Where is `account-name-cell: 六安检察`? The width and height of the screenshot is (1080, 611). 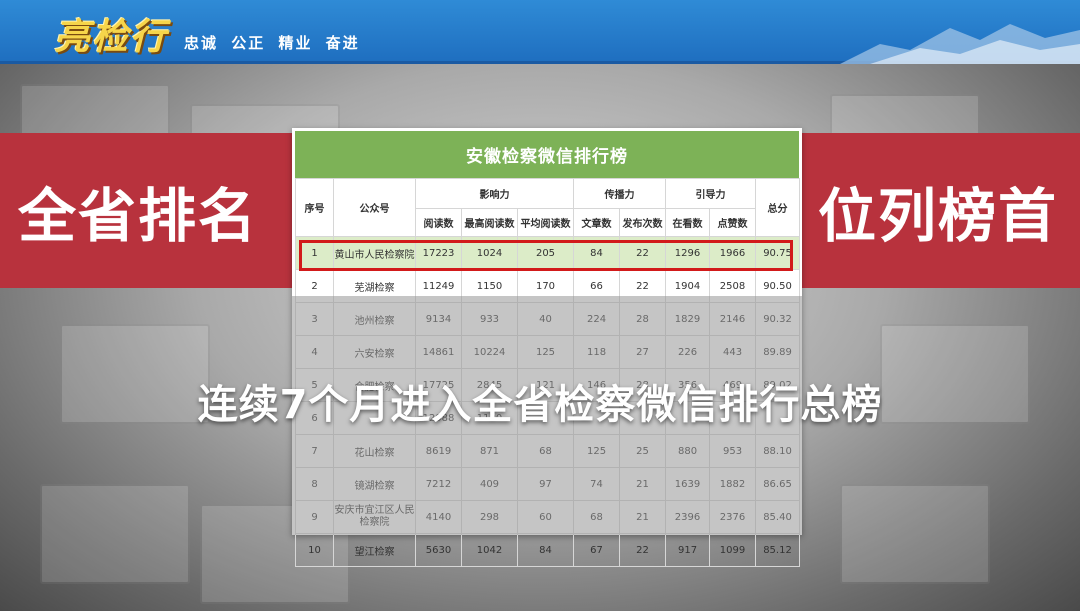 account-name-cell: 六安检察 is located at coordinates (374, 352).